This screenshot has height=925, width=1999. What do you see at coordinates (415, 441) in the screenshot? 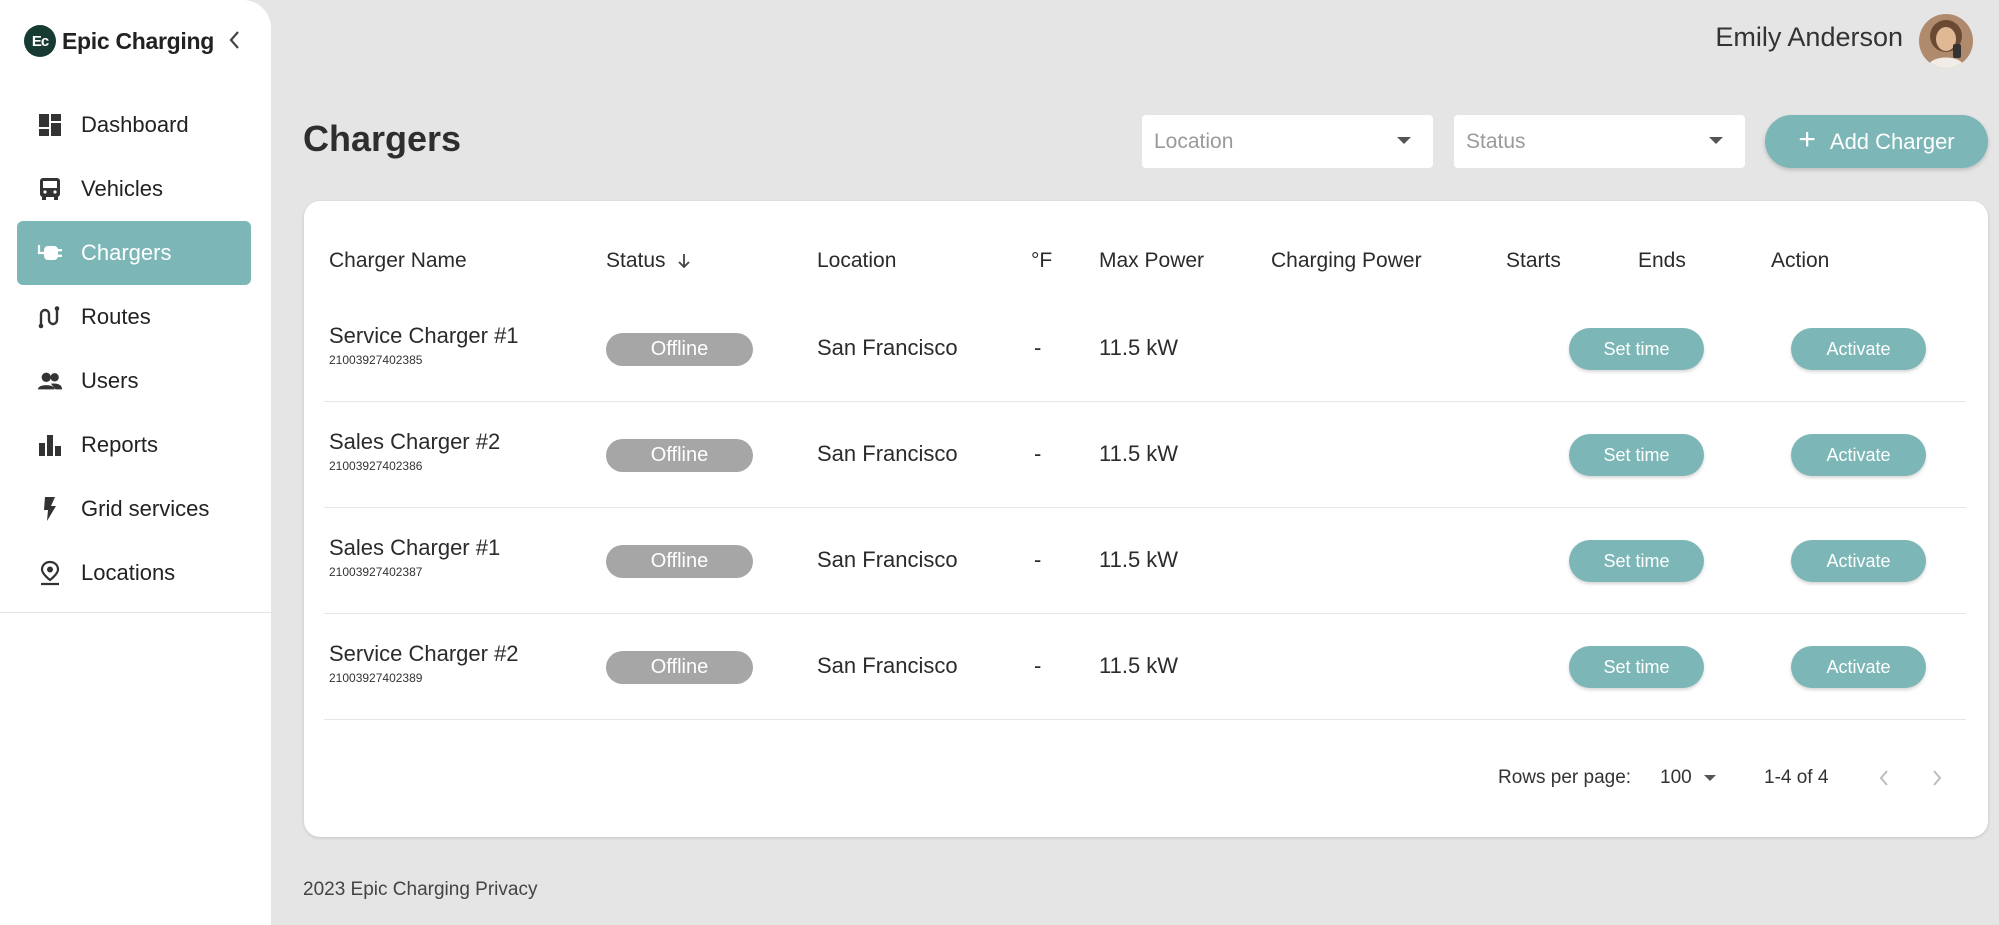
I see `charger-name: Sales Charger #2` at bounding box center [415, 441].